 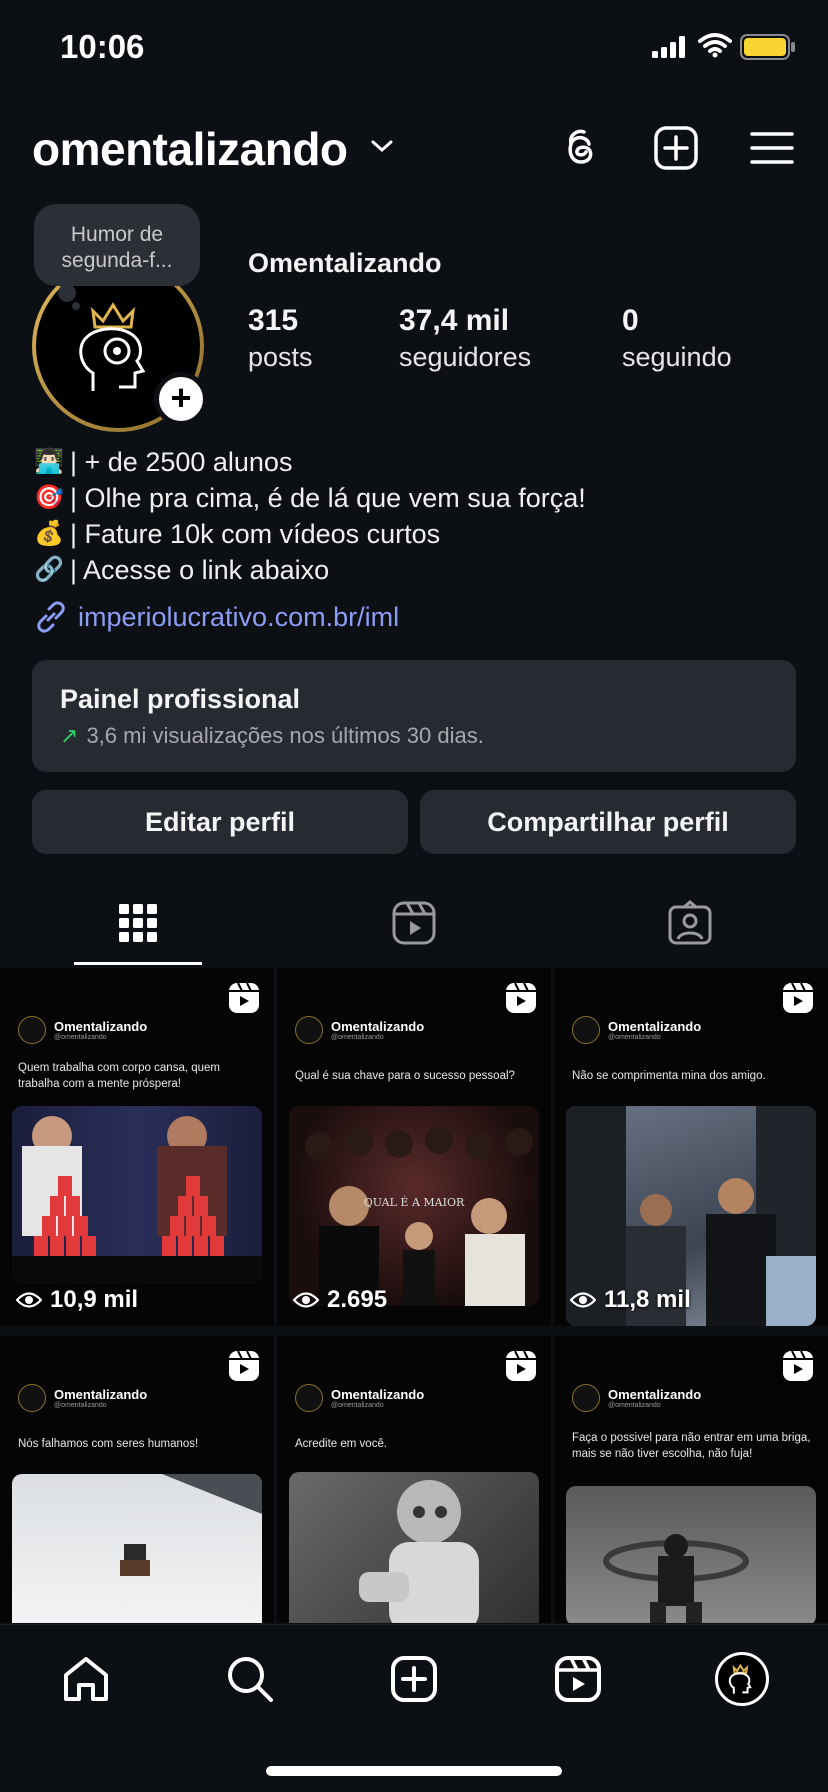 What do you see at coordinates (77, 1300) in the screenshot?
I see `view-count: 10,9 mil` at bounding box center [77, 1300].